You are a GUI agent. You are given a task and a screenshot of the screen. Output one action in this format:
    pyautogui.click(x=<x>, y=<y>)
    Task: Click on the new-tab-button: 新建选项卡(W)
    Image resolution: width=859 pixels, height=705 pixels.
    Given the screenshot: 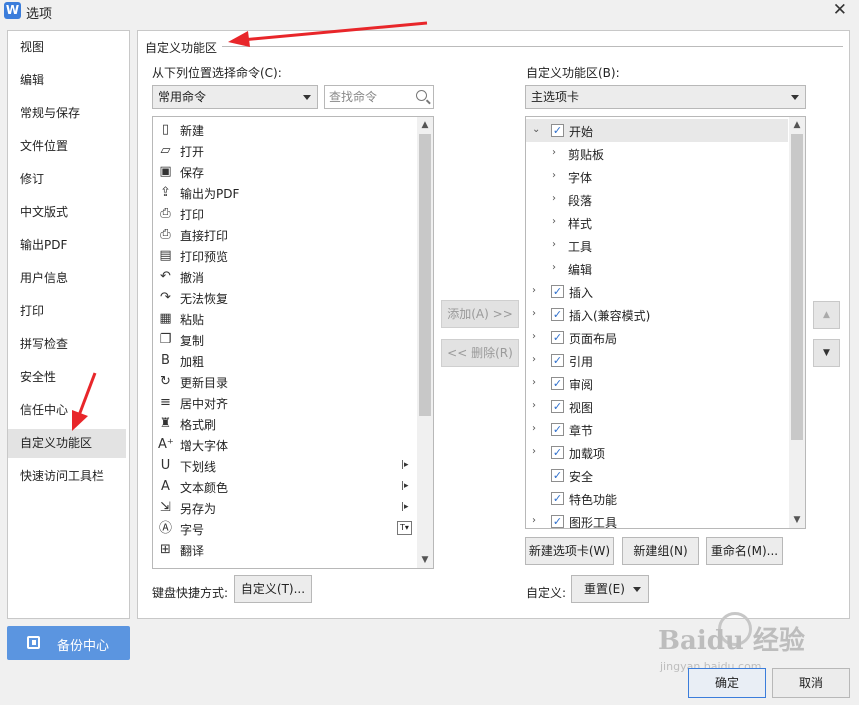 What is the action you would take?
    pyautogui.click(x=569, y=551)
    